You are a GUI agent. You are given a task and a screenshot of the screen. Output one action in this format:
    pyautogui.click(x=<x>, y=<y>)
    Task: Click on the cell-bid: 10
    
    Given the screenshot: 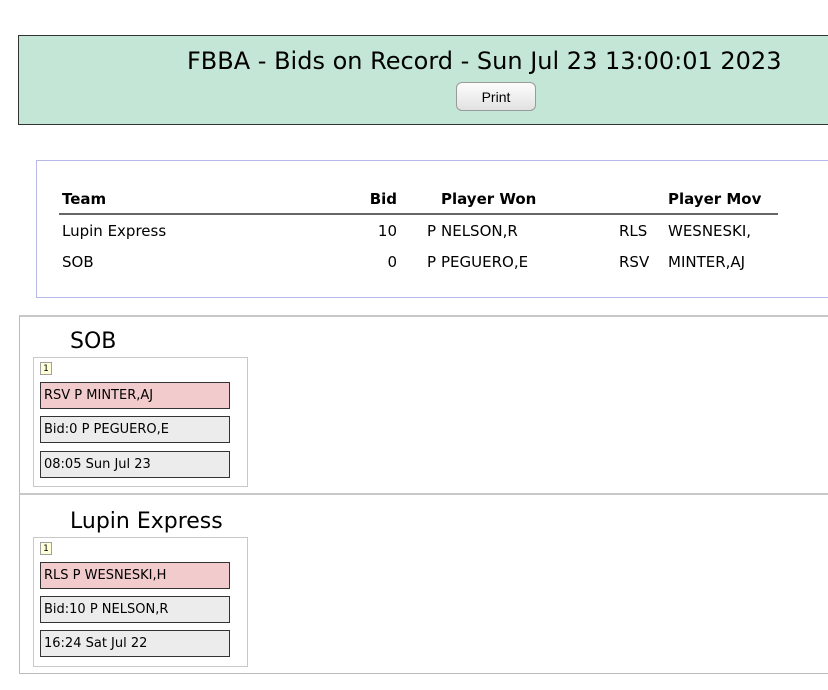 What is the action you would take?
    pyautogui.click(x=387, y=230)
    